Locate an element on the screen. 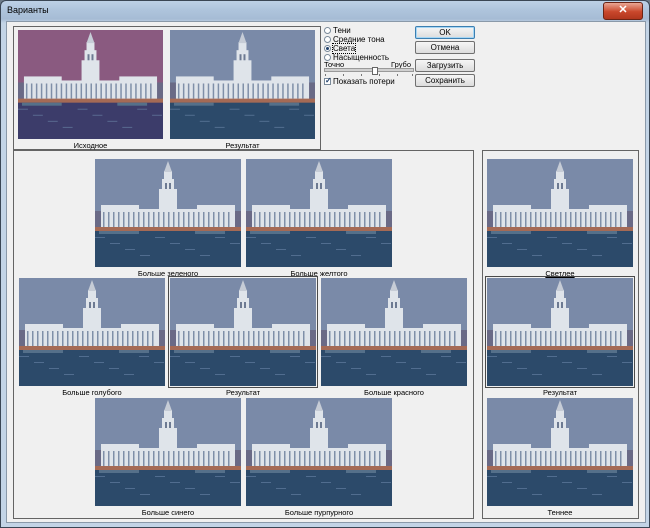 The image size is (650, 528). darker-label: Теннее is located at coordinates (560, 512).